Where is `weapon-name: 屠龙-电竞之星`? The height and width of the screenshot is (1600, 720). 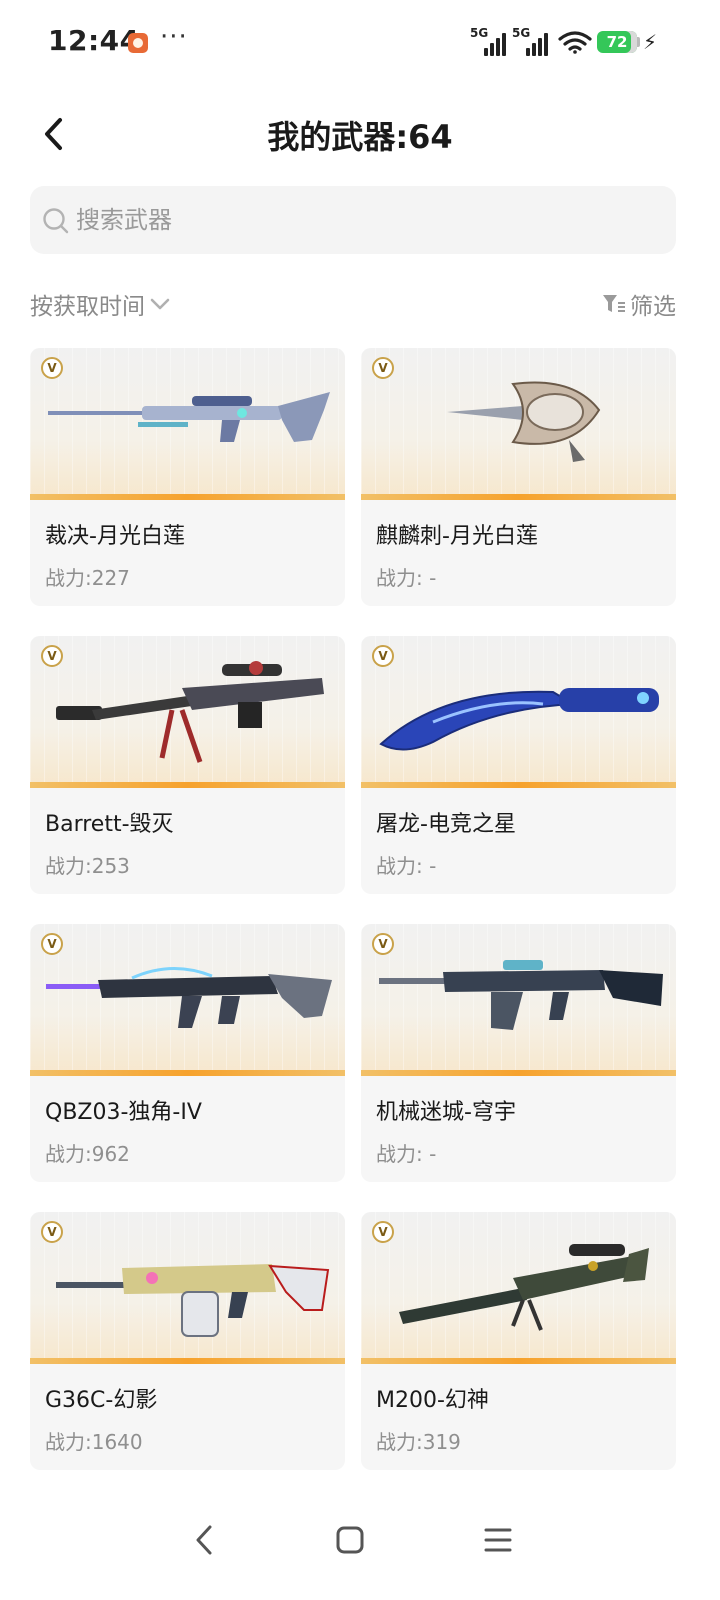
weapon-name: 屠龙-电竞之星 is located at coordinates (446, 824).